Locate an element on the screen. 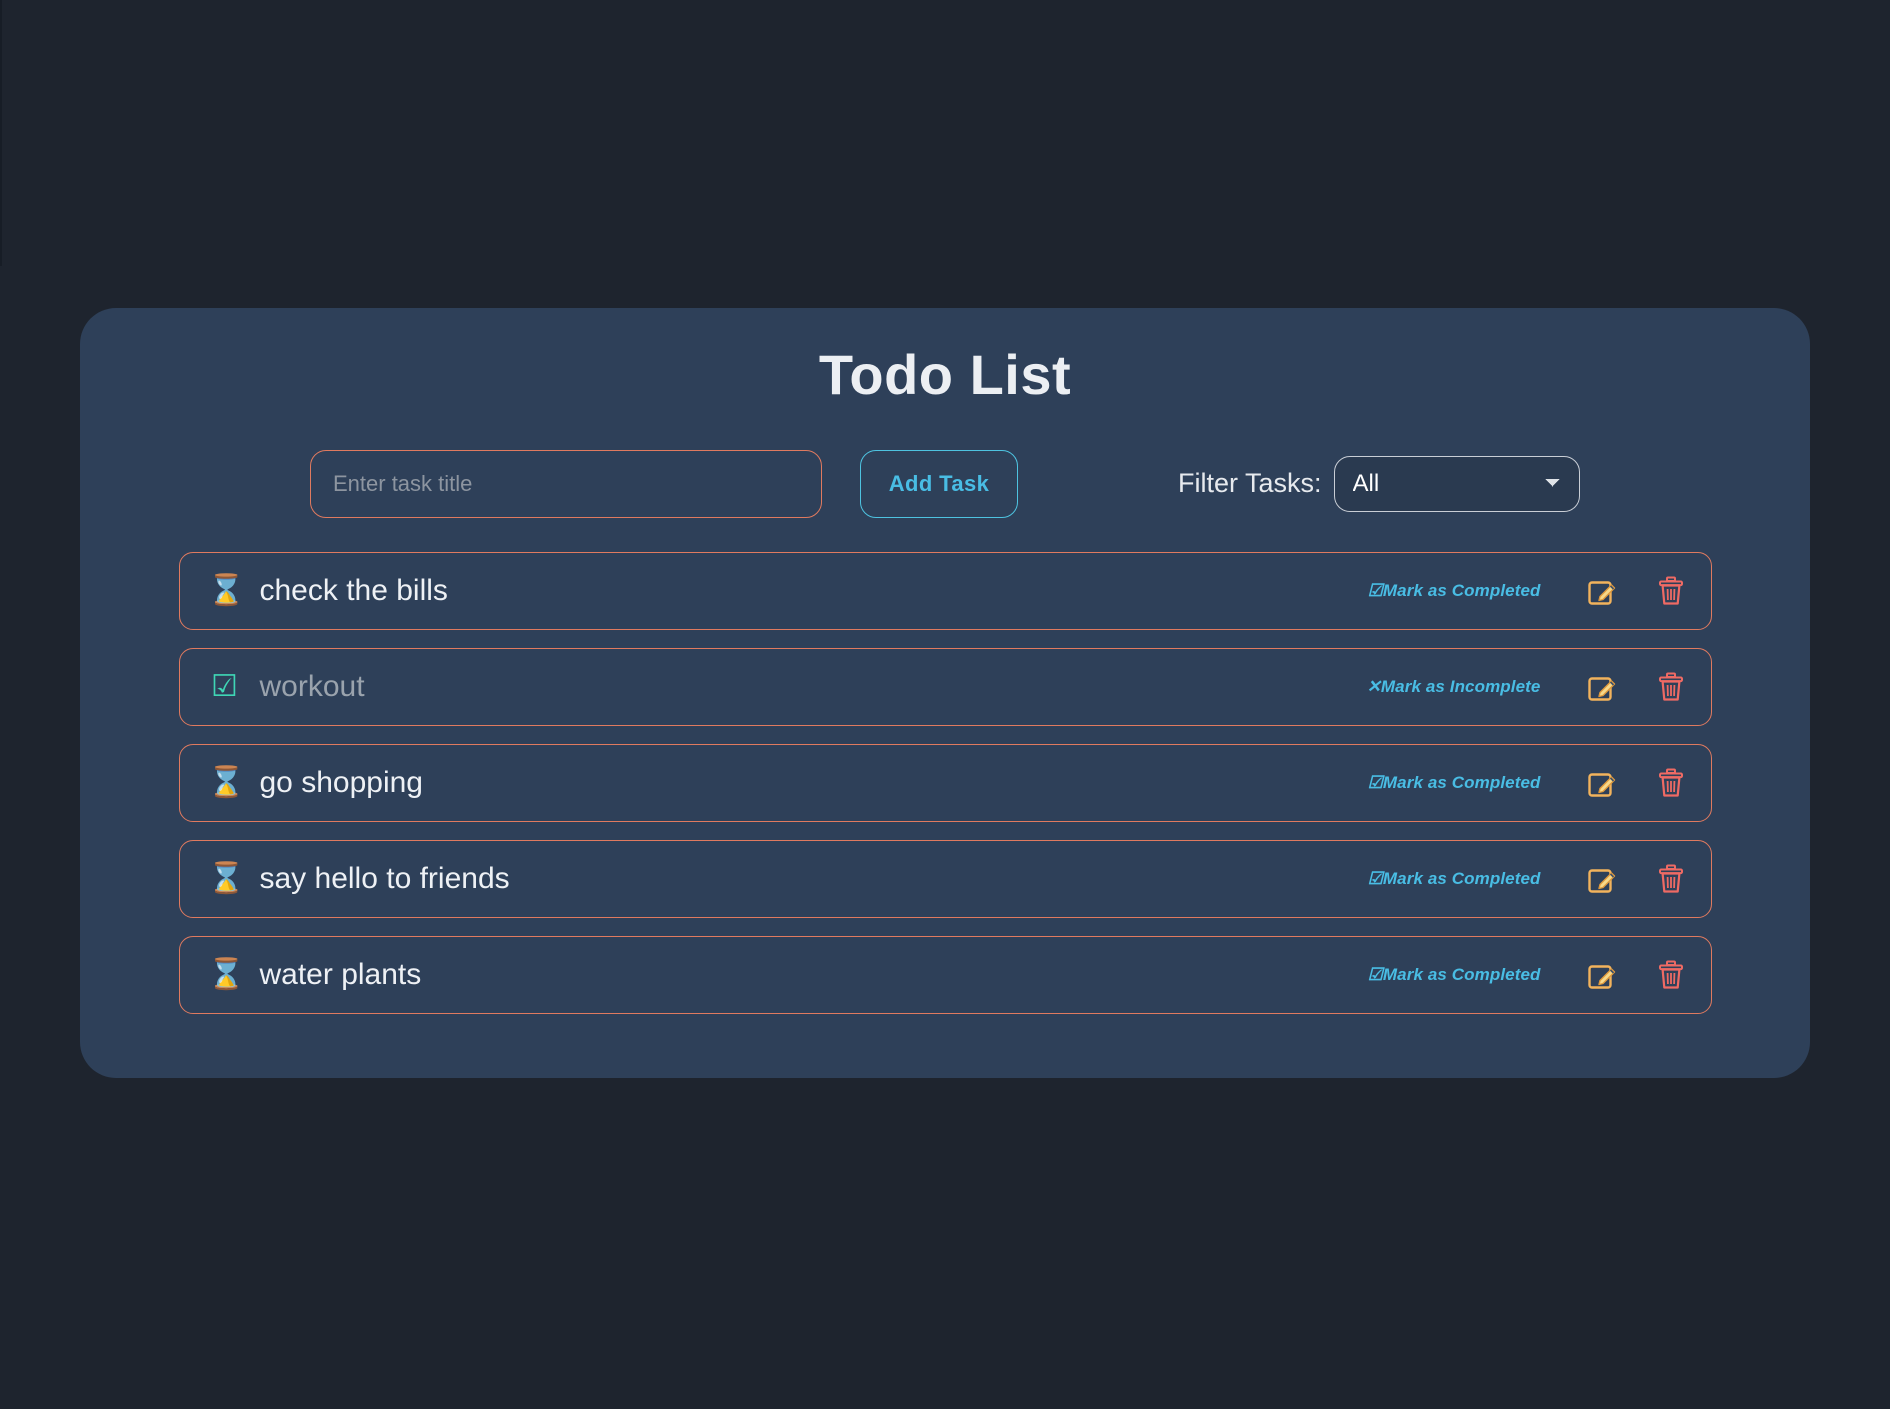 Image resolution: width=1890 pixels, height=1409 pixels. toggle-complete-button: ✕Mark as Incomplete is located at coordinates (1454, 687).